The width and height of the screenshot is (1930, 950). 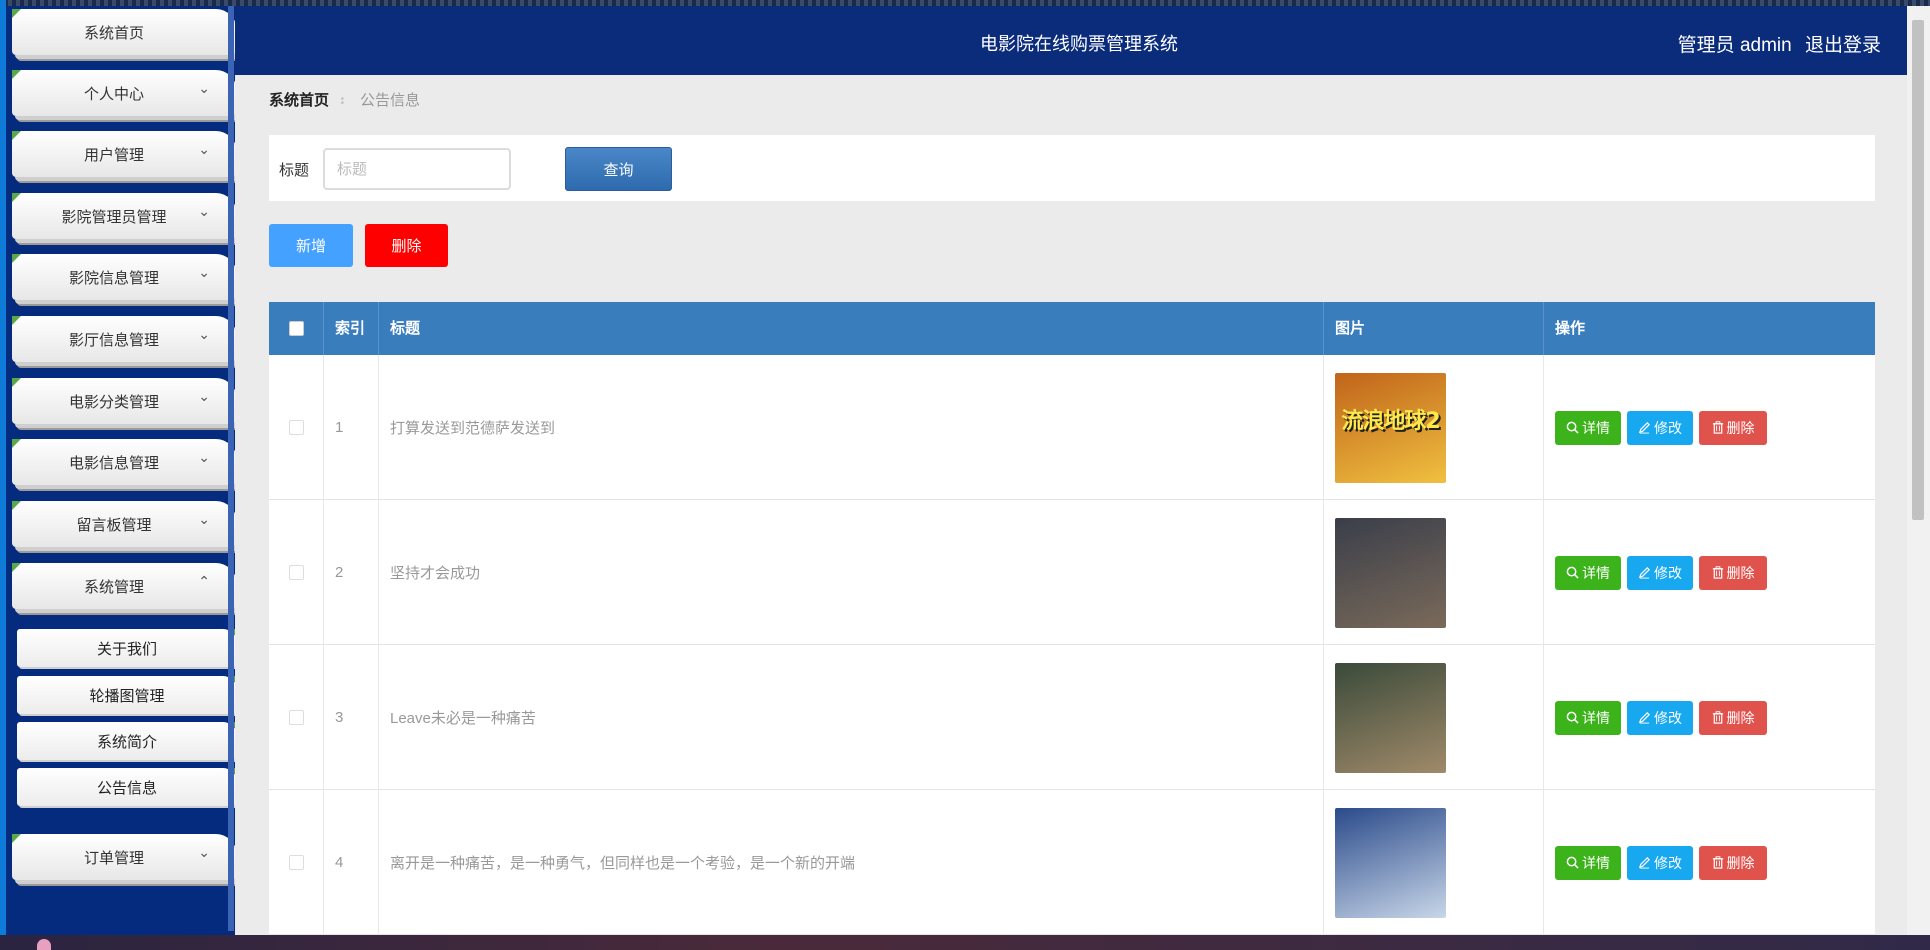 What do you see at coordinates (299, 100) in the screenshot?
I see `breadcrumb-home: 系统首页` at bounding box center [299, 100].